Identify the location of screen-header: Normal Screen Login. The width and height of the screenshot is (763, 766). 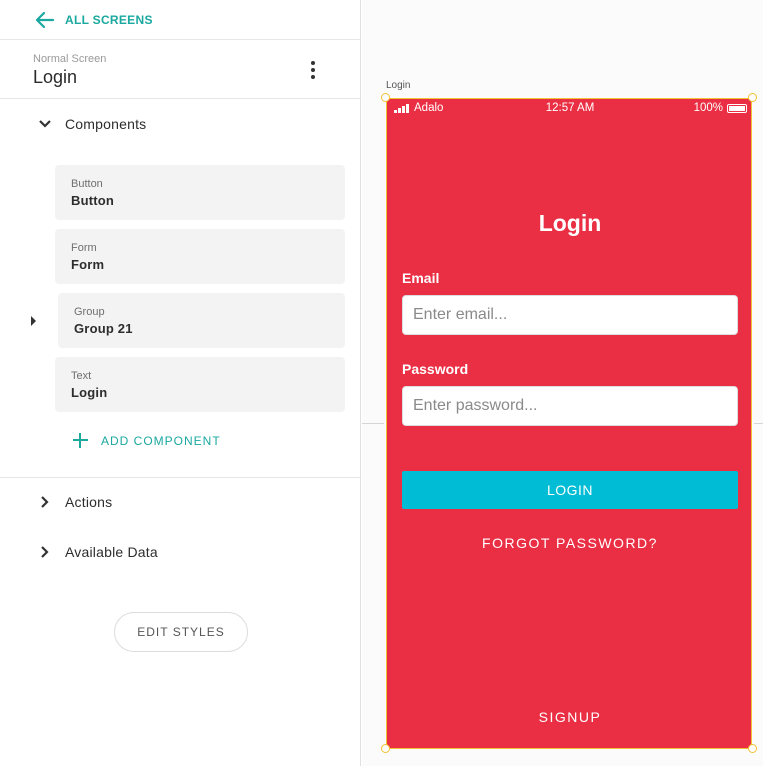
(180, 69).